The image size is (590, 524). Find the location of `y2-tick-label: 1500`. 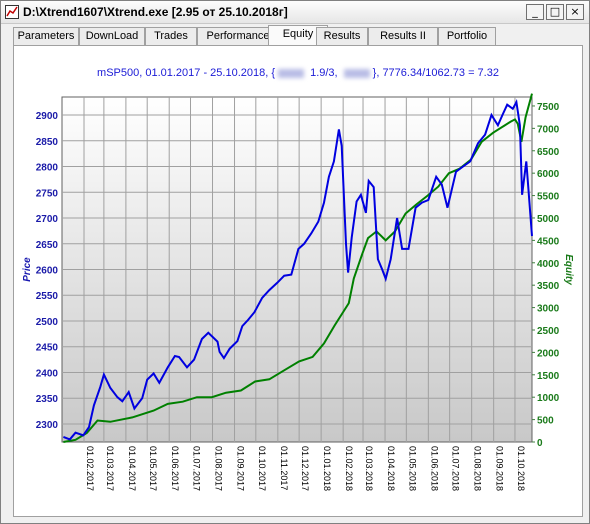

y2-tick-label: 1500 is located at coordinates (548, 376).